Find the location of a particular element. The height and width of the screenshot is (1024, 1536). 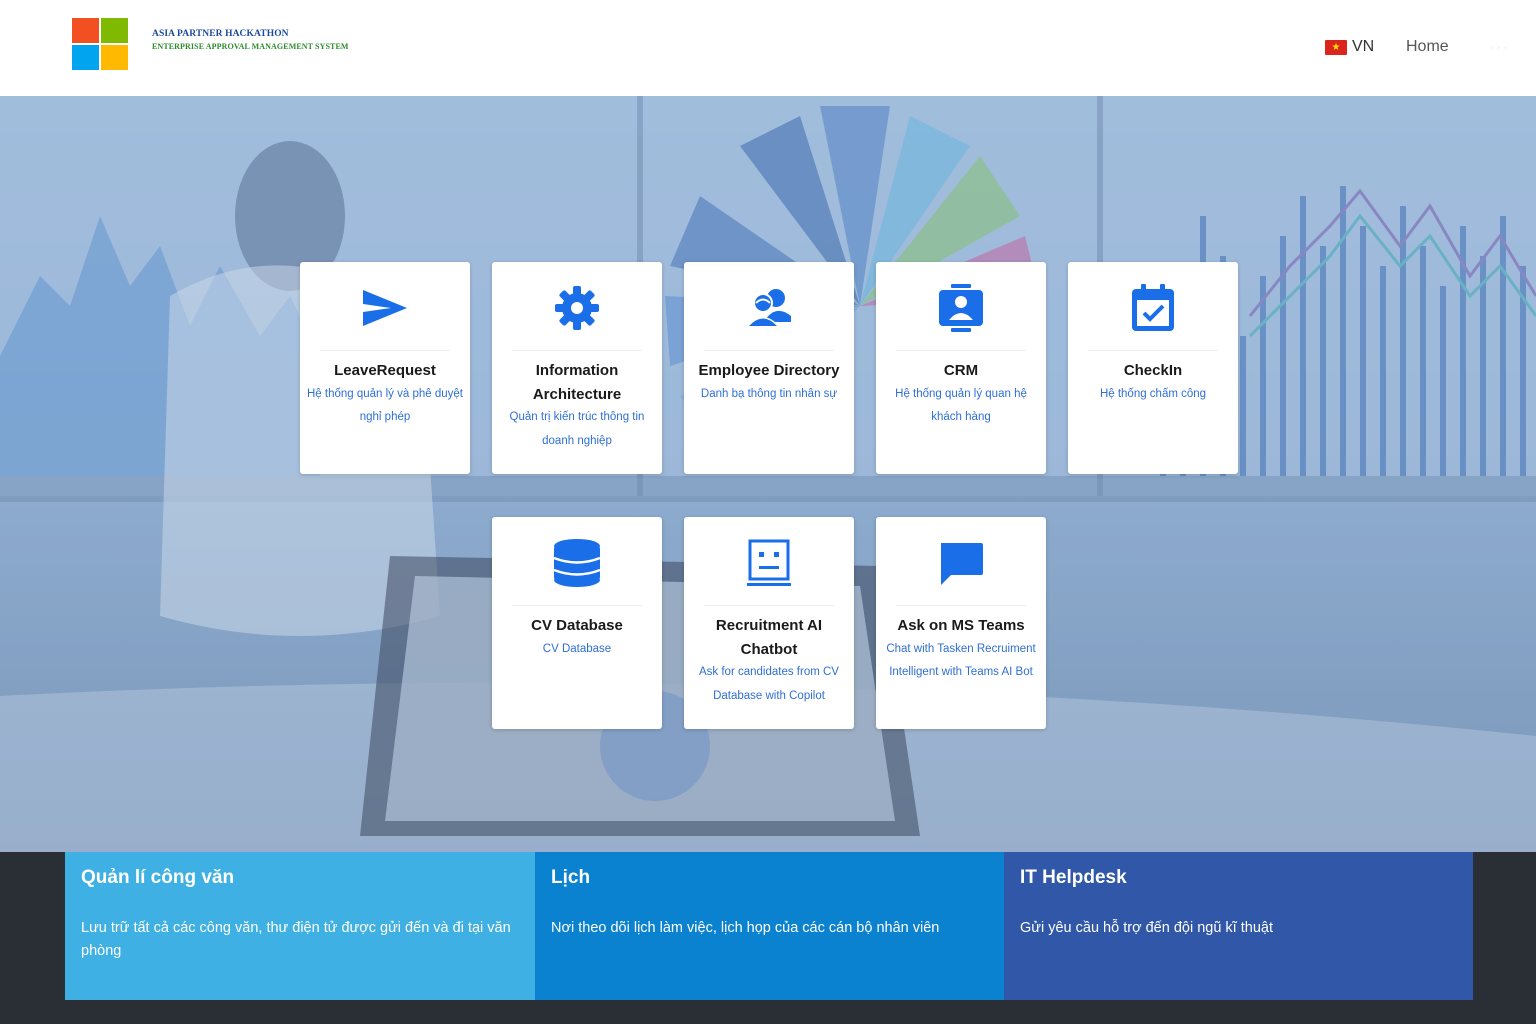

panel-description: Gửi yêu cầu hỗ trợ đến đội ngũ kĩ thuật is located at coordinates (1146, 928).